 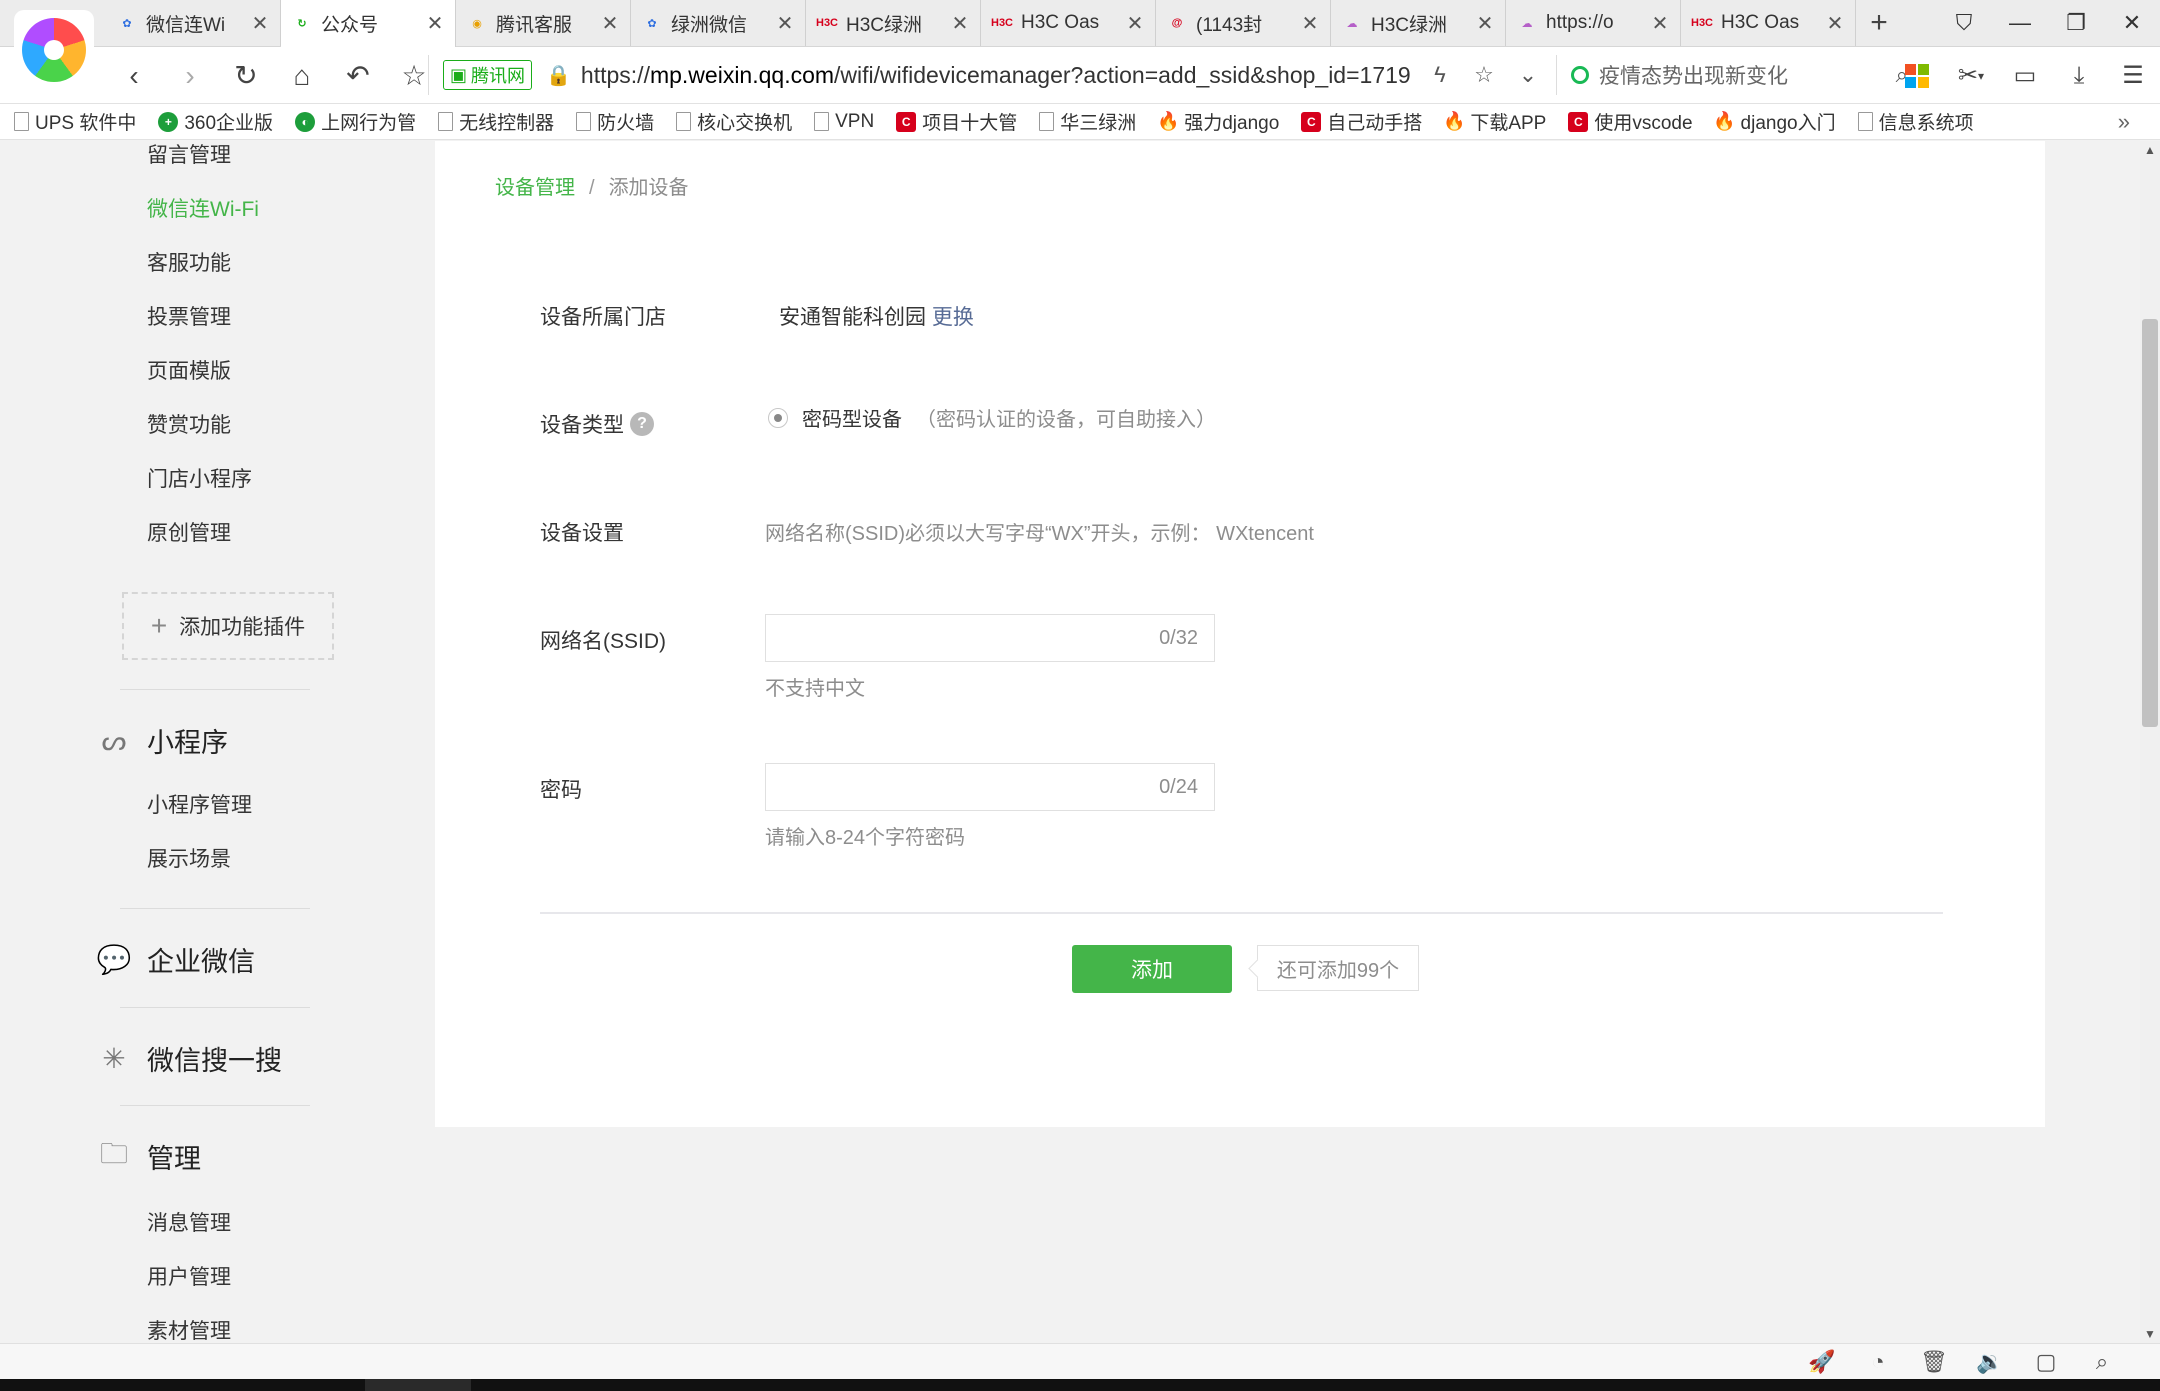 I want to click on download-icon: ⤓, so click(x=2079, y=75).